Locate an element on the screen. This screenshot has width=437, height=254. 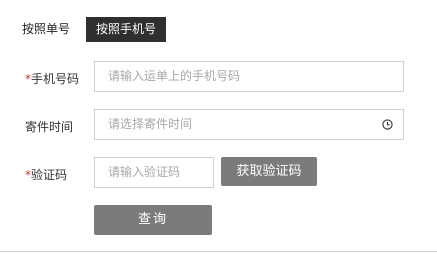
clock-icon is located at coordinates (387, 124).